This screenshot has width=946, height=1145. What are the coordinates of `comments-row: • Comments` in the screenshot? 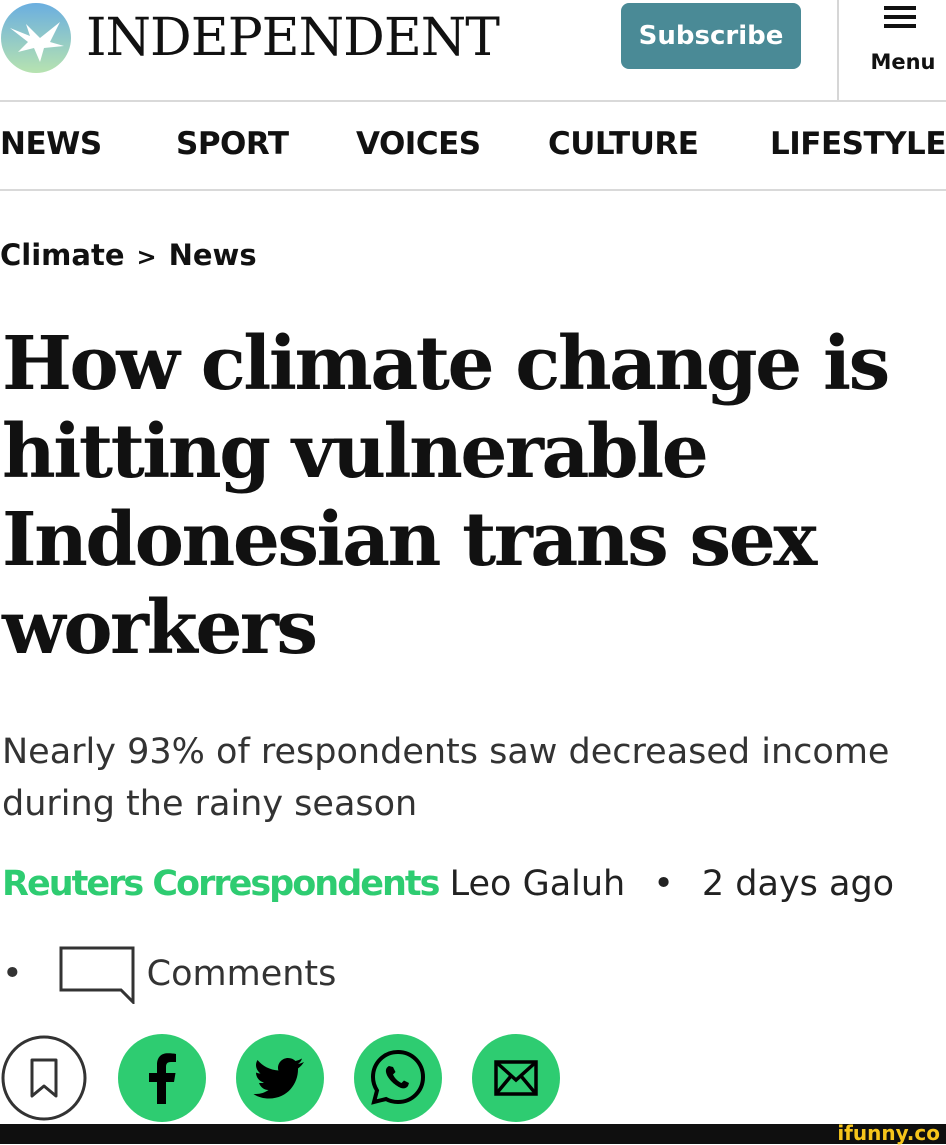 It's located at (169, 974).